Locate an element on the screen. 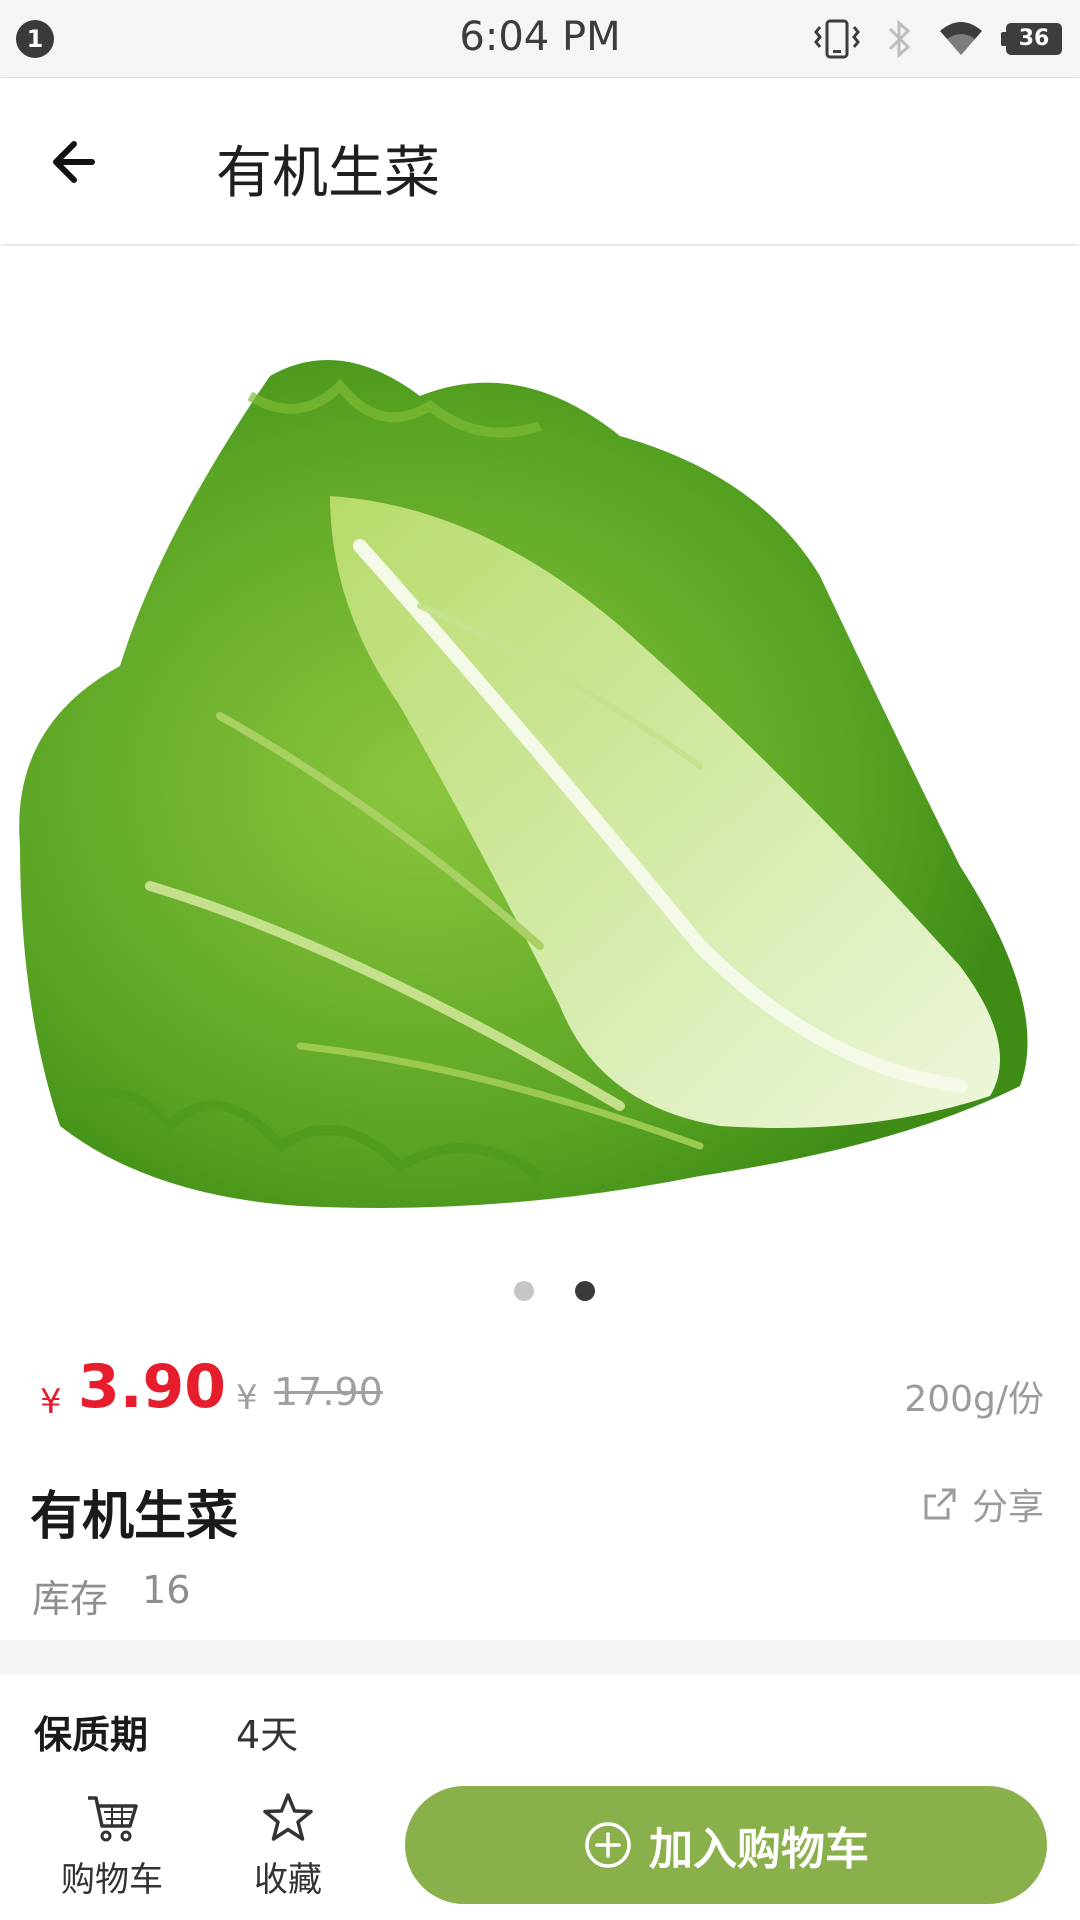 This screenshot has width=1080, height=1920. add-to-cart-label: 加入购物车 is located at coordinates (759, 1849).